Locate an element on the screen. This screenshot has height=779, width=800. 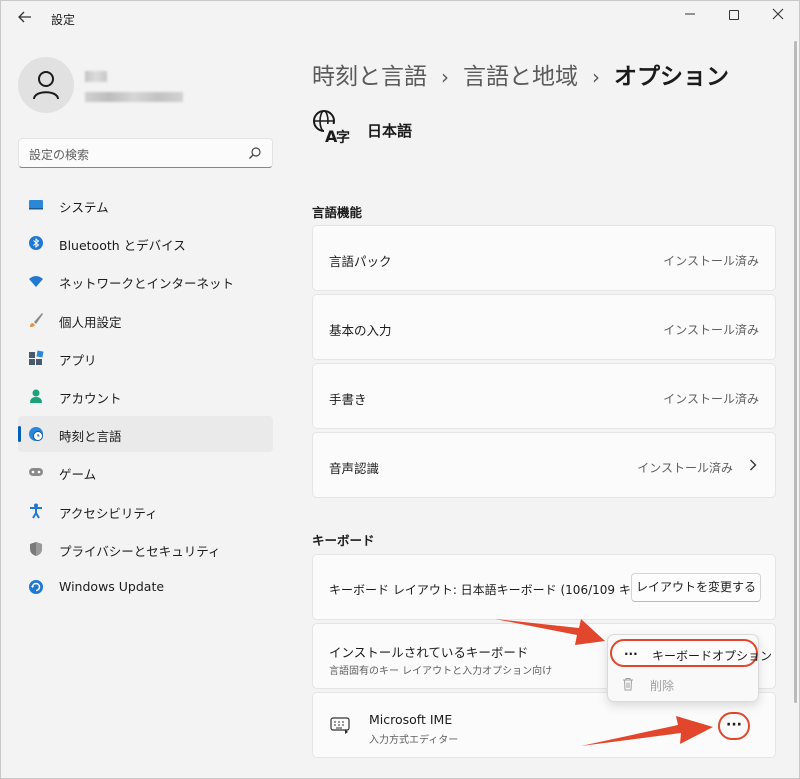
apps-icon is located at coordinates (36, 357).